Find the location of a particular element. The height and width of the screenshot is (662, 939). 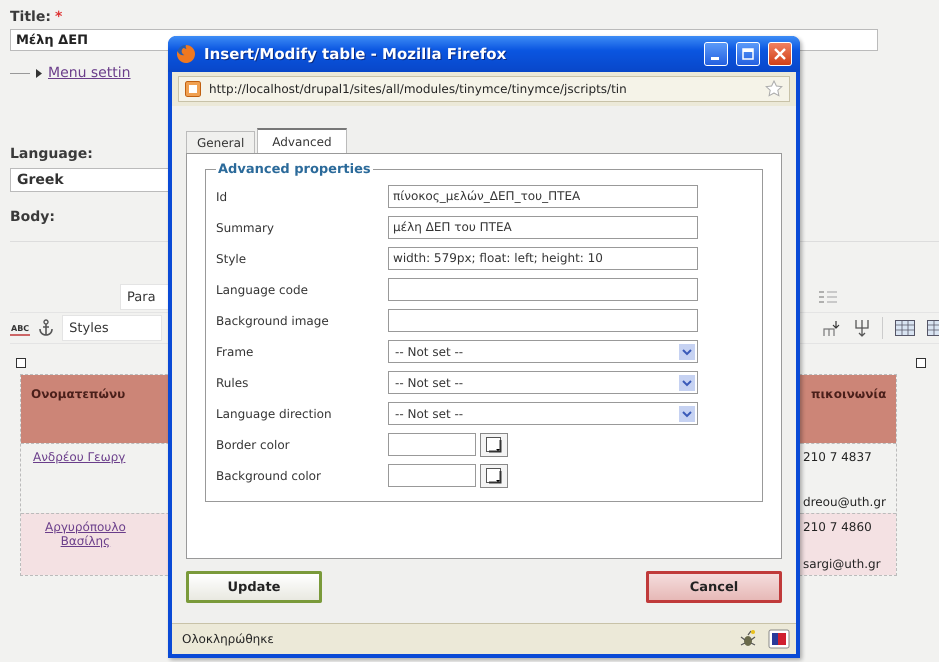

field-label: Background image is located at coordinates (273, 321).